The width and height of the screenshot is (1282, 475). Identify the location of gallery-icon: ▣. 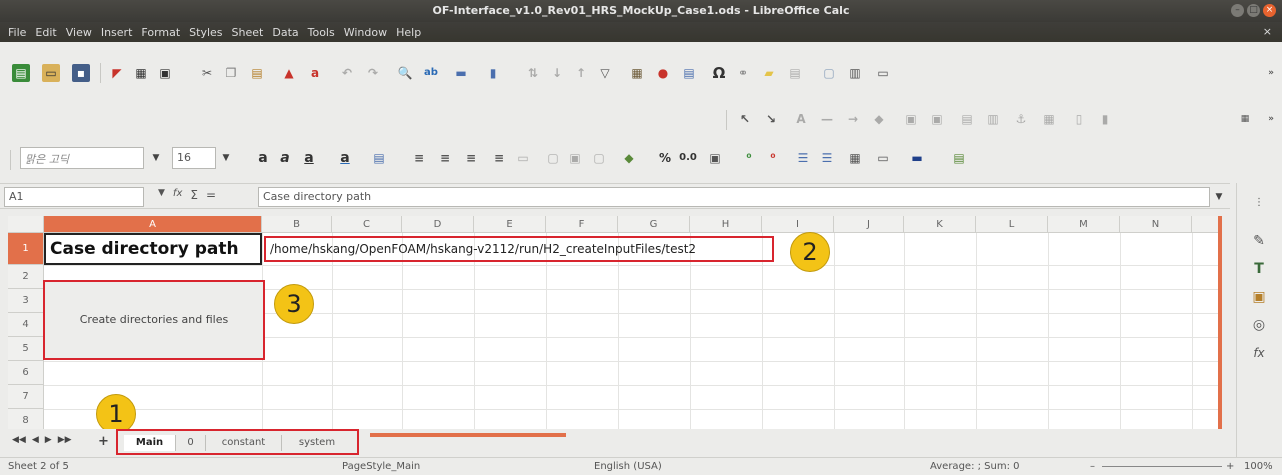
(1259, 297).